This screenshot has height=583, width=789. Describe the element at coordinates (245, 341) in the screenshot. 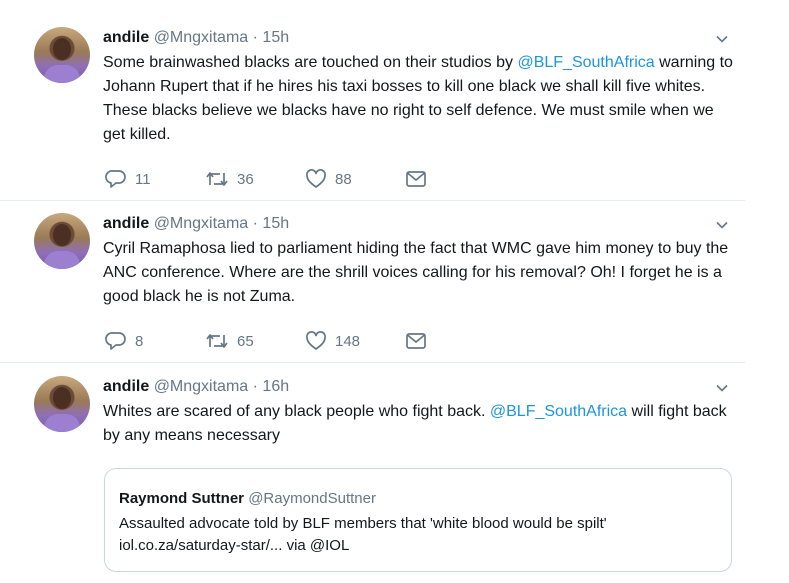

I see `retweet-count: 65` at that location.